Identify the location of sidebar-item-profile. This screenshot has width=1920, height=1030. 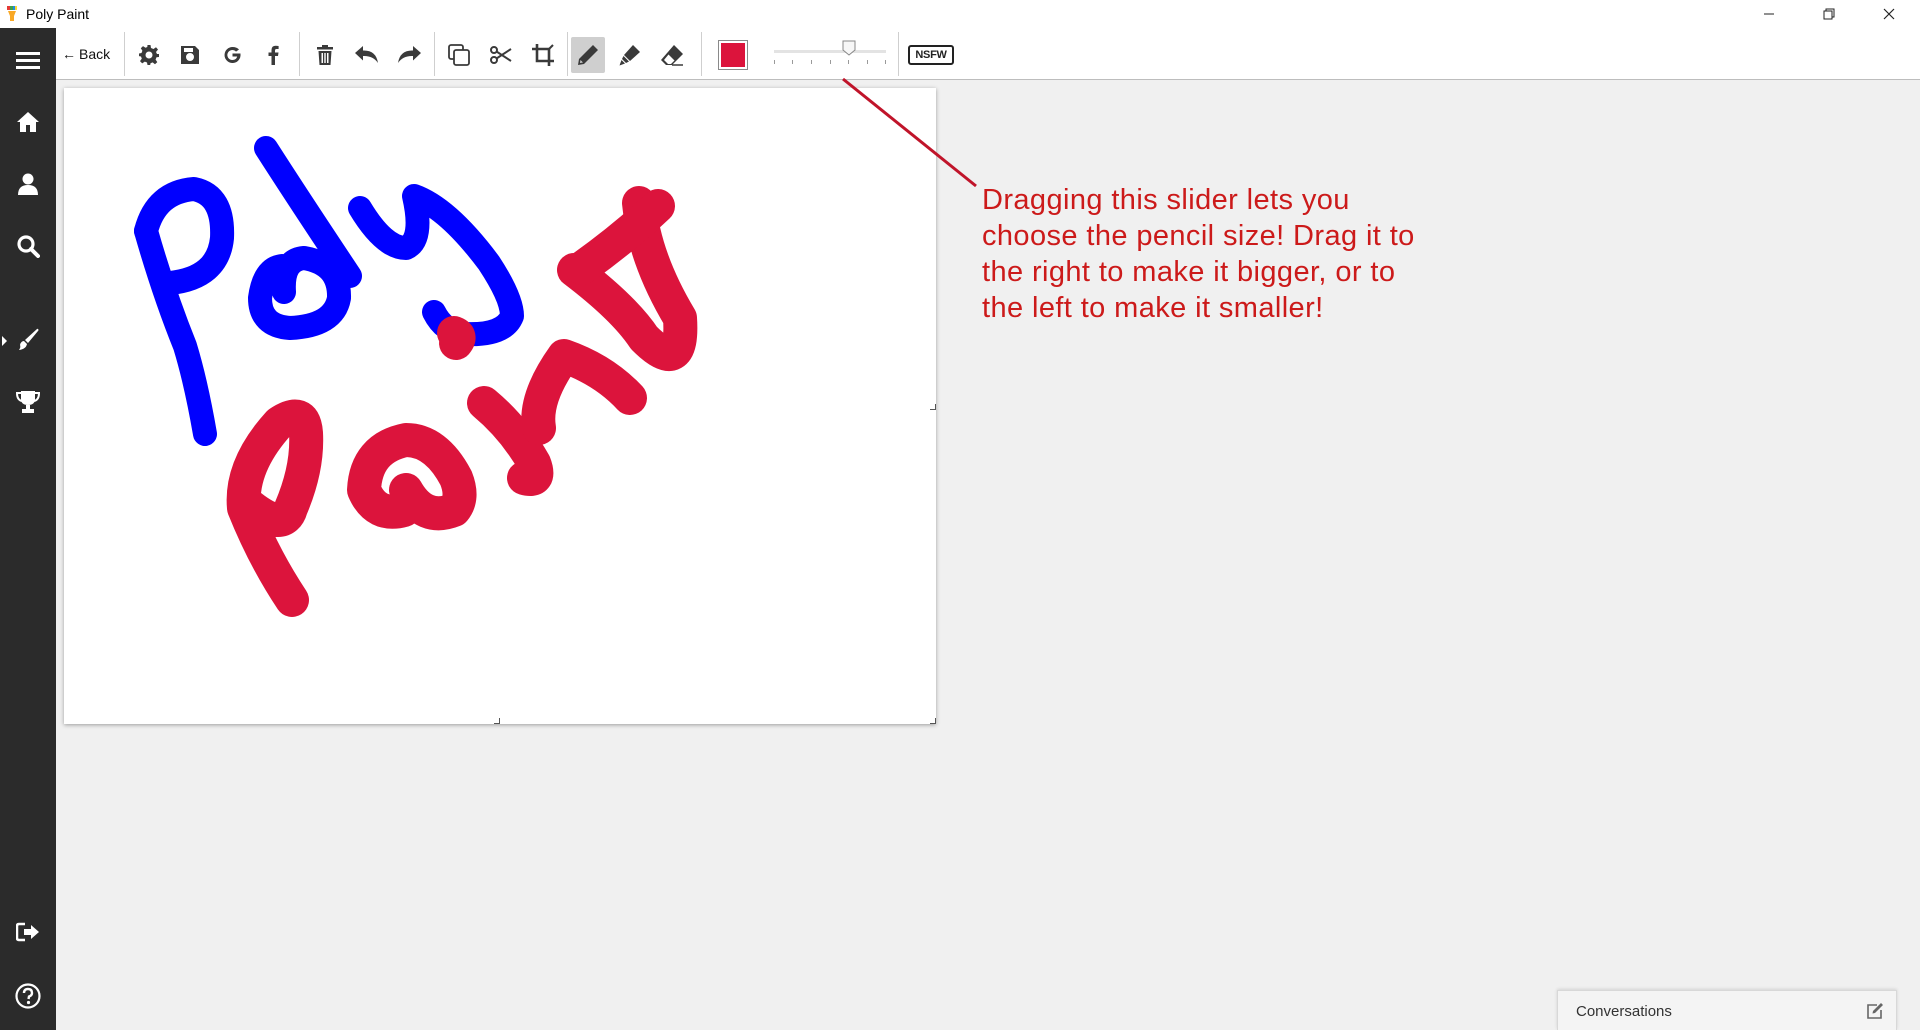
(28, 184).